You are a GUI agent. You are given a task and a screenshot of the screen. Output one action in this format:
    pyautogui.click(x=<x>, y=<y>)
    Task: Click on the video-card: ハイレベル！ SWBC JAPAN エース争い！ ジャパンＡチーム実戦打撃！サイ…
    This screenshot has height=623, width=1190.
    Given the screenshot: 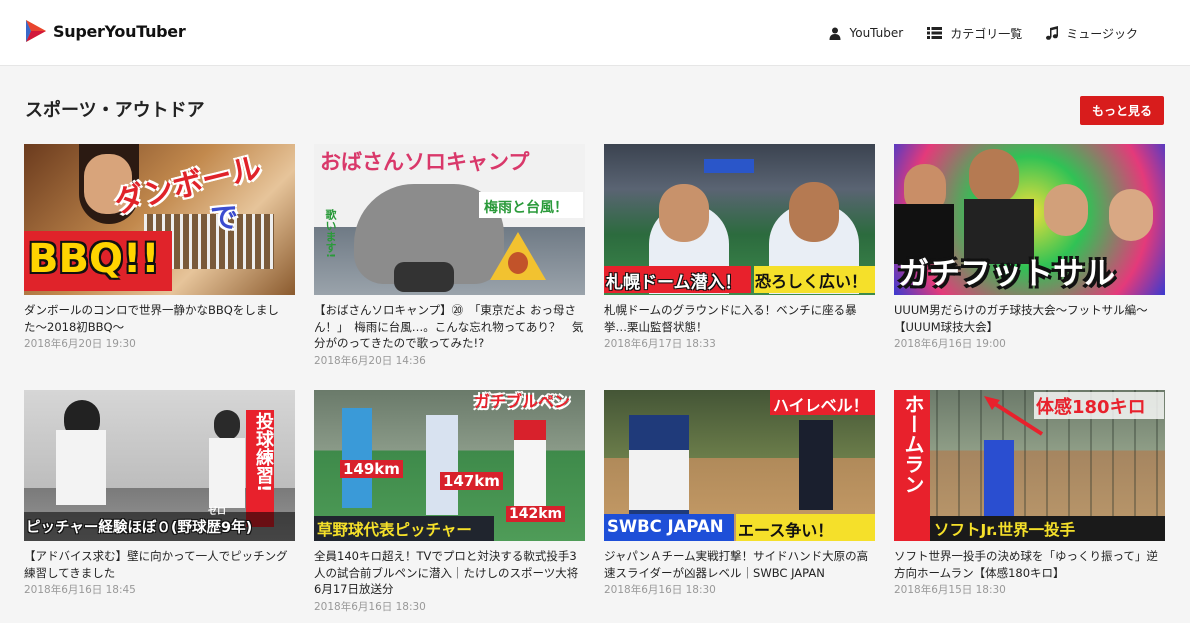 What is the action you would take?
    pyautogui.click(x=739, y=493)
    